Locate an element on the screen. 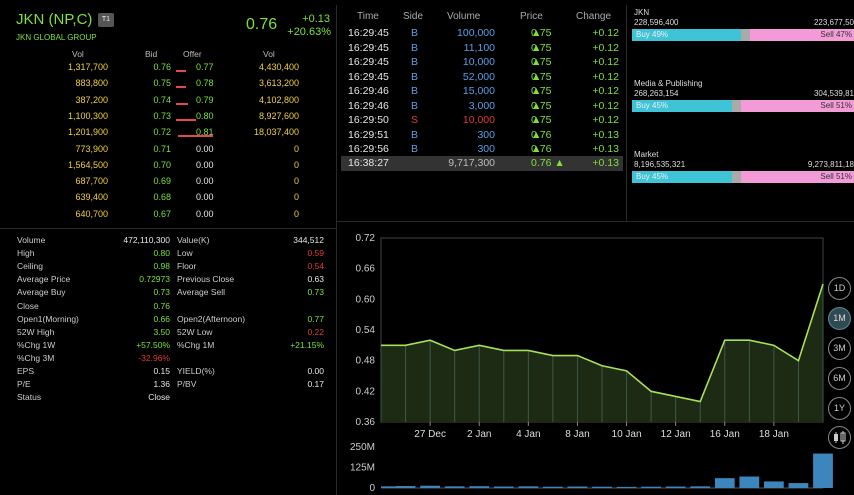  bid-price: 0.69 is located at coordinates (150, 181).